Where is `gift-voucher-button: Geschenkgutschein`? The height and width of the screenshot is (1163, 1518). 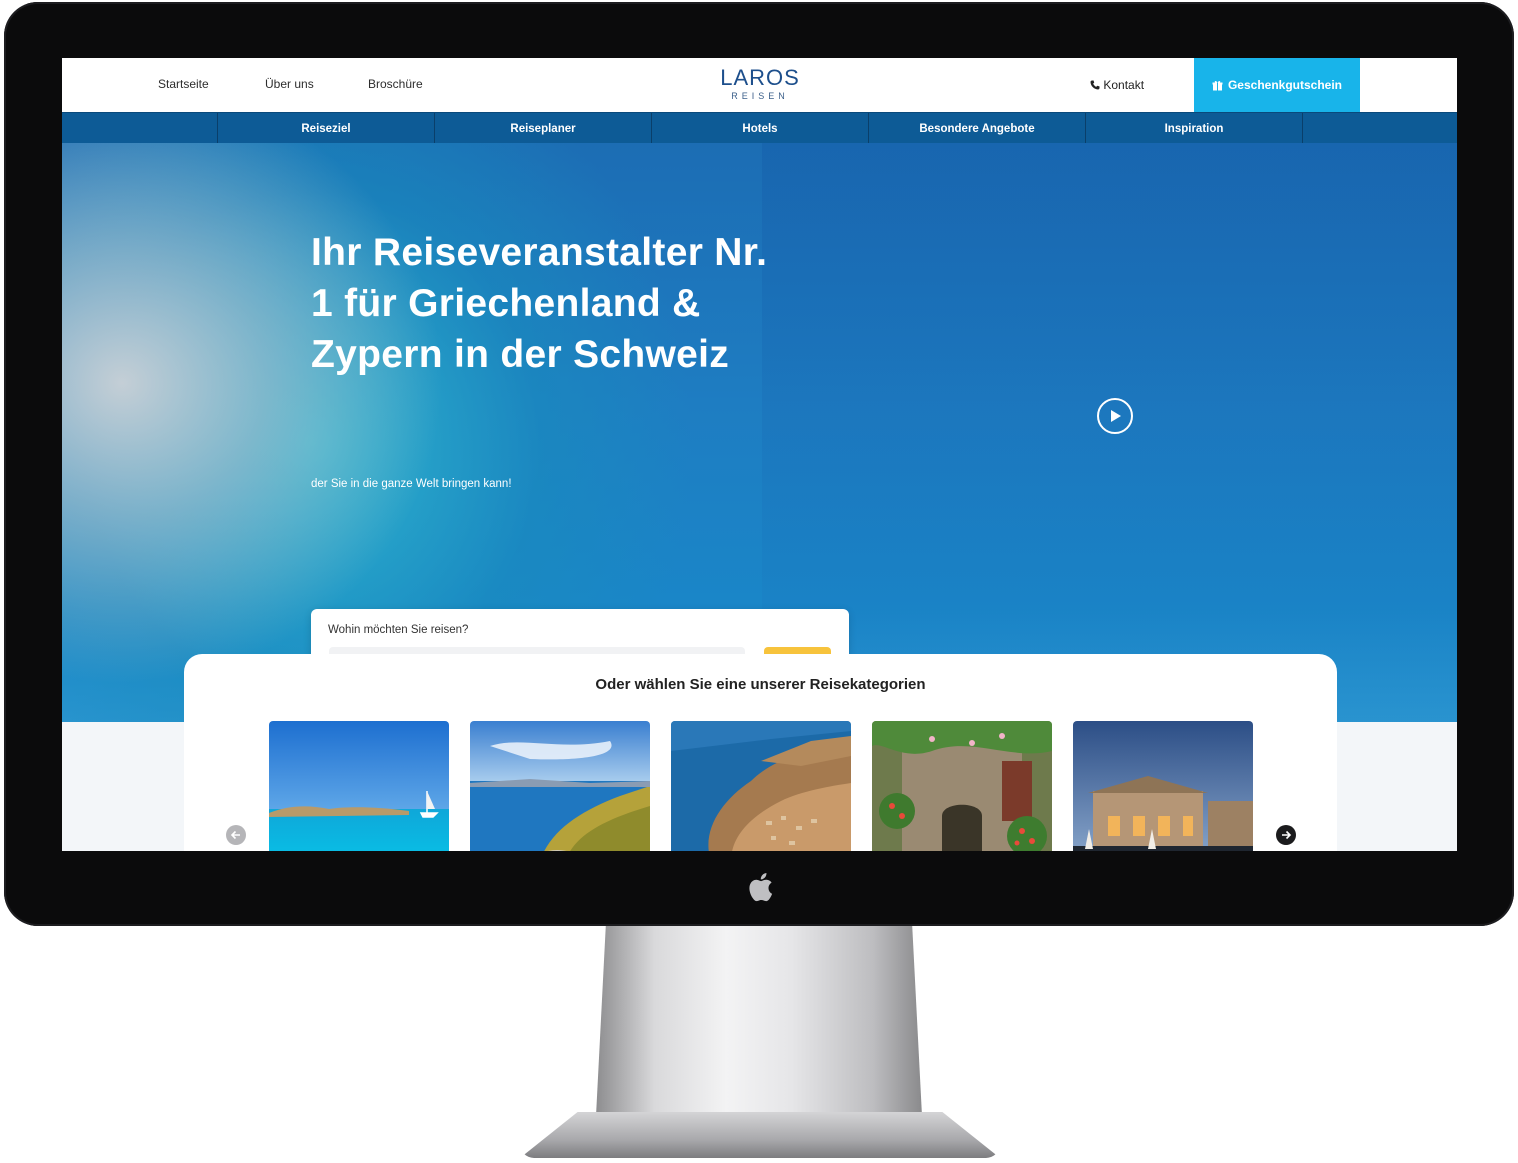 gift-voucher-button: Geschenkgutschein is located at coordinates (1277, 85).